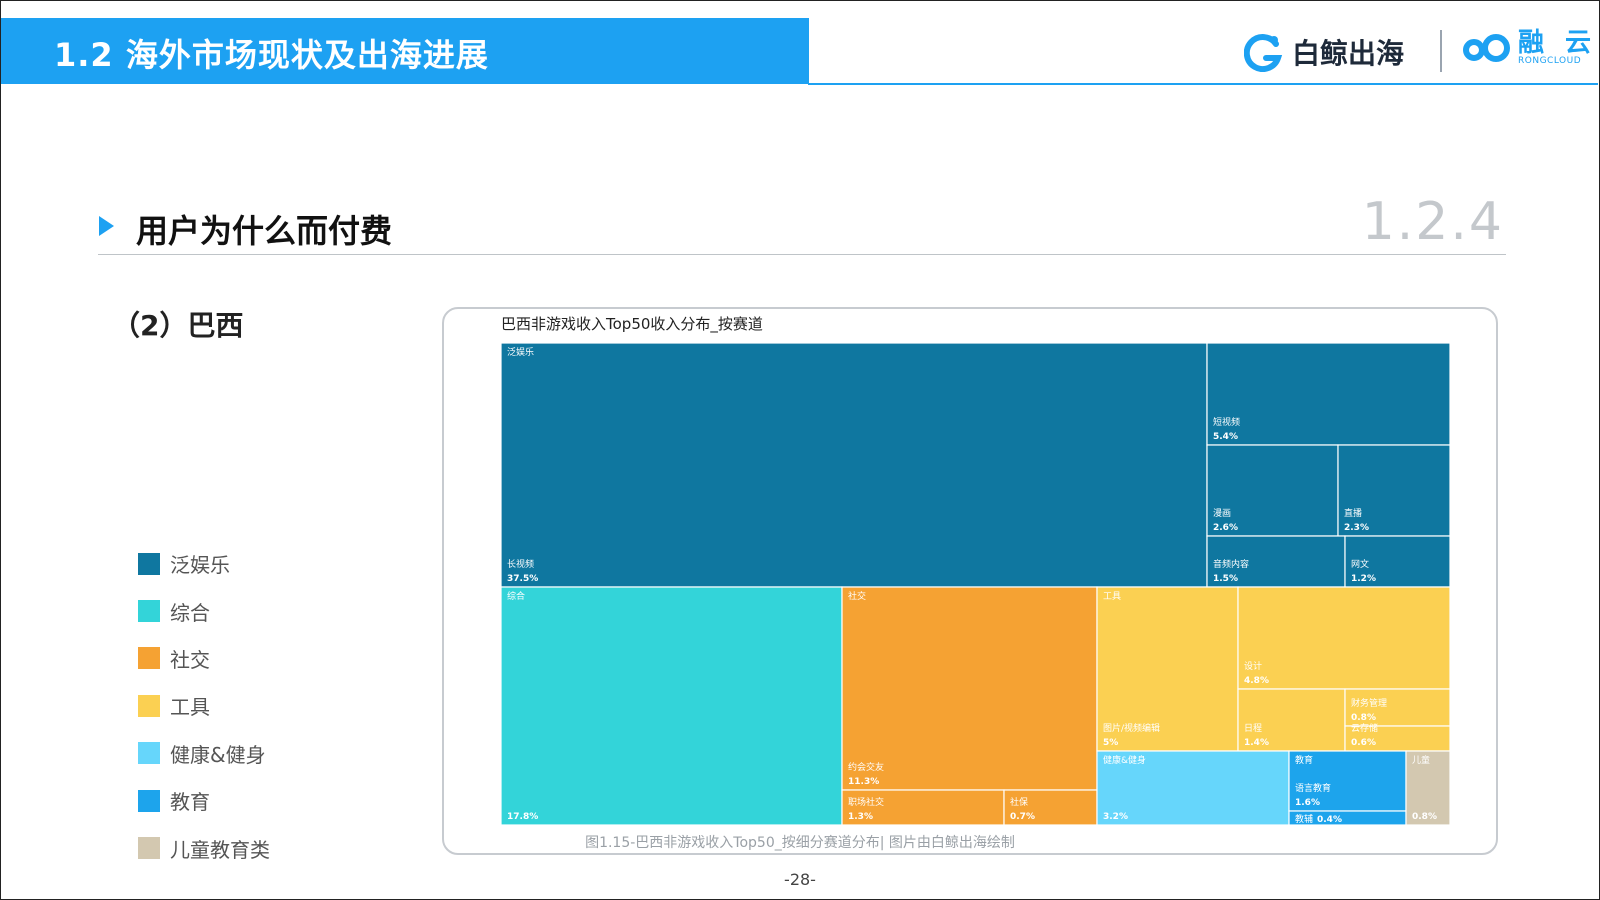  Describe the element at coordinates (190, 802) in the screenshot. I see `legend-label: 教育` at that location.